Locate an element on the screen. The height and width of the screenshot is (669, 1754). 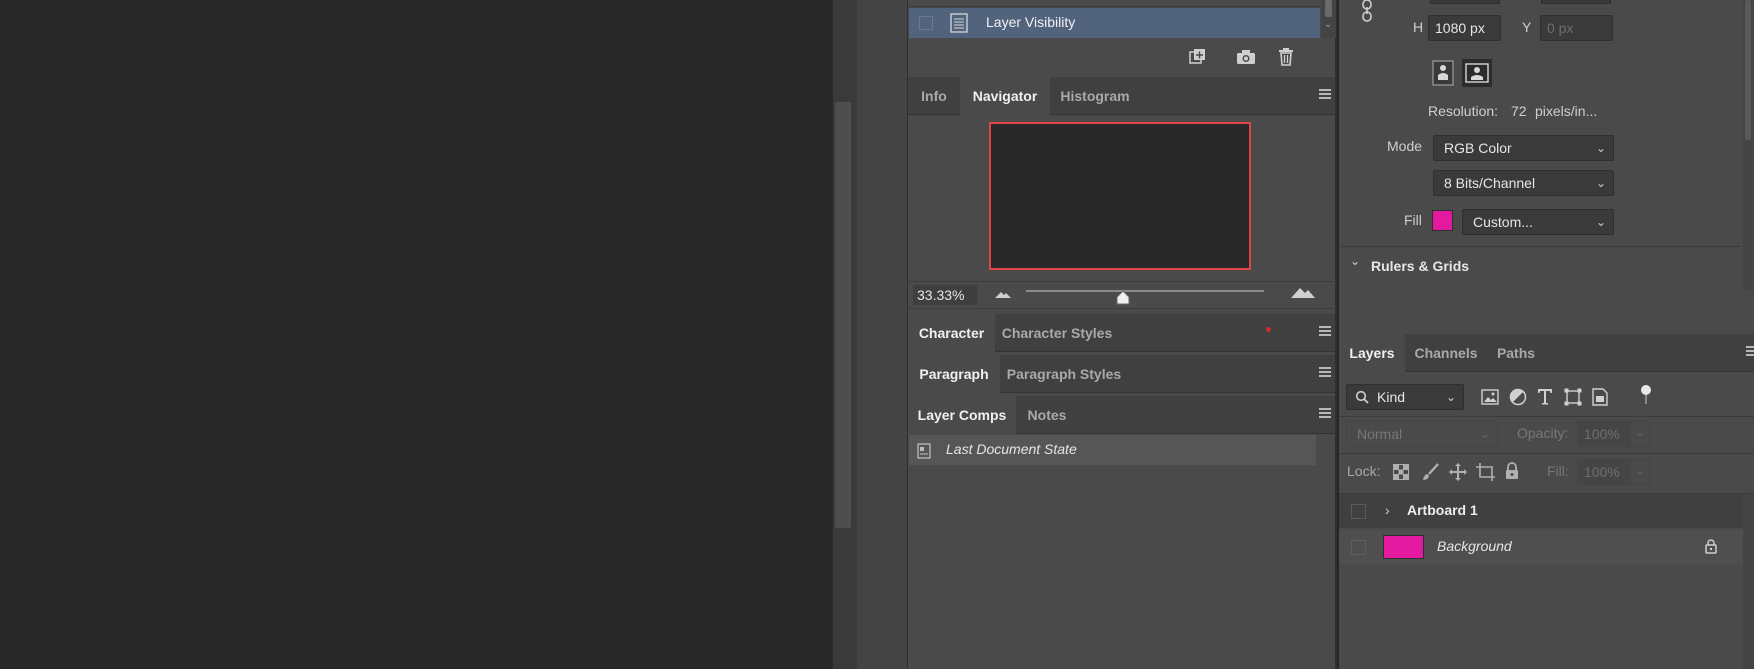
camera-snapshot-icon is located at coordinates (1246, 57).